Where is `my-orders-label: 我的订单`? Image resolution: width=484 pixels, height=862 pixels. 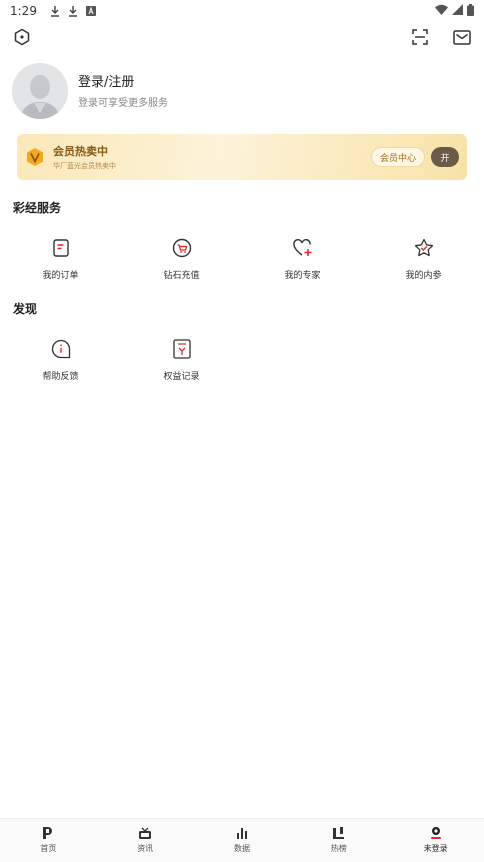
my-orders-label: 我的订单 is located at coordinates (60, 276).